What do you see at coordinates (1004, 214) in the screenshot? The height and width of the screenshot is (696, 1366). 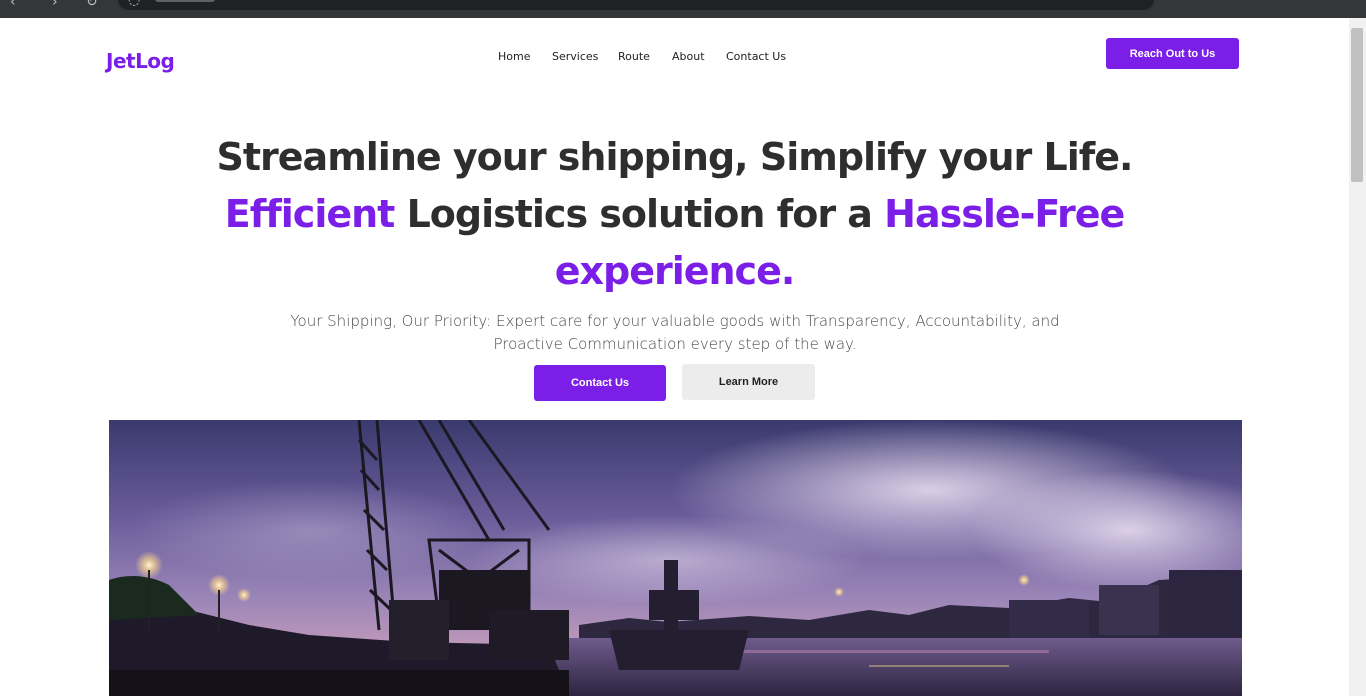 I see `headline-accent-hassle-free: Hassle-Free` at bounding box center [1004, 214].